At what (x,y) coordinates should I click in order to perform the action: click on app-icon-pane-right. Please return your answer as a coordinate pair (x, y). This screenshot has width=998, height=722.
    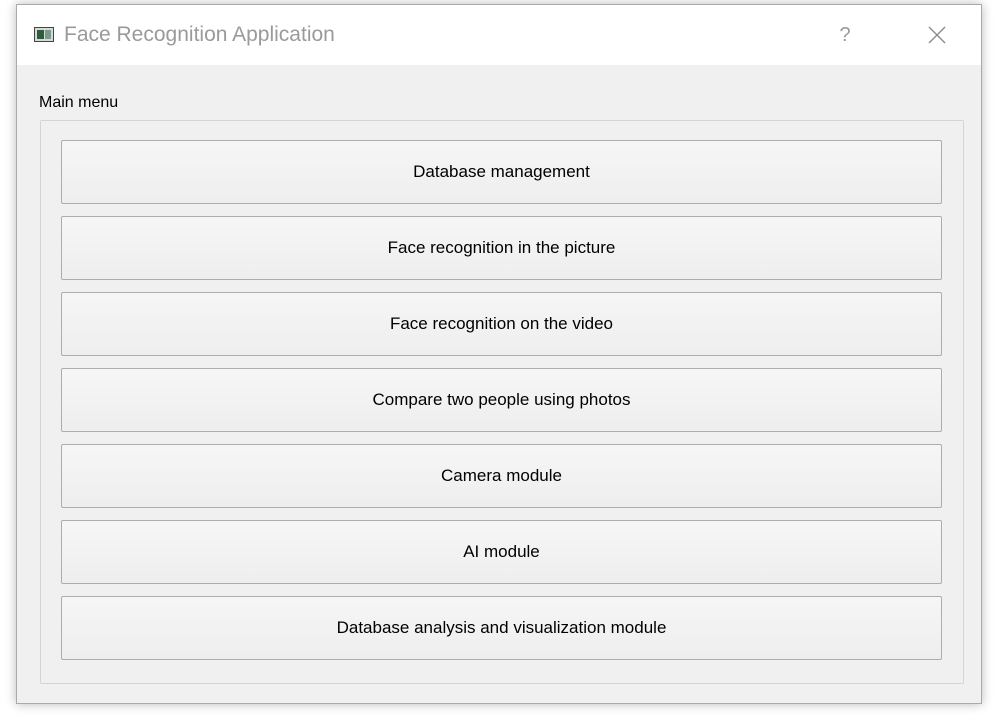
    Looking at the image, I should click on (48, 34).